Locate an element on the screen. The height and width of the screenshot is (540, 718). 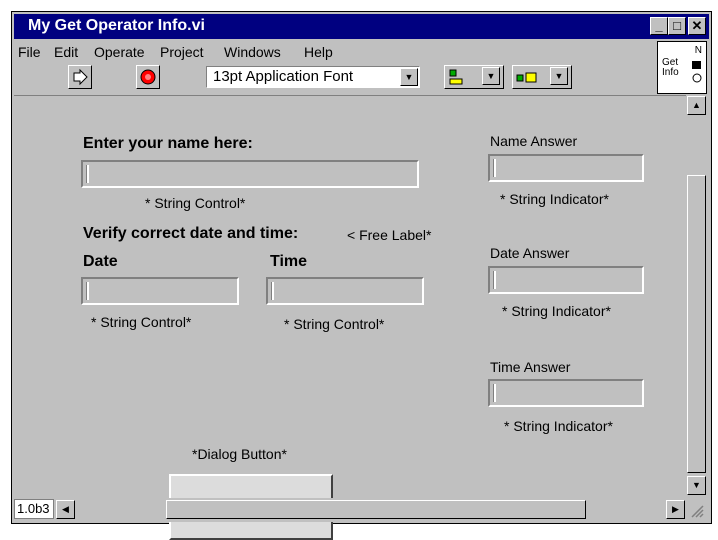
scroll-up-icon: ▲ is located at coordinates (696, 105).